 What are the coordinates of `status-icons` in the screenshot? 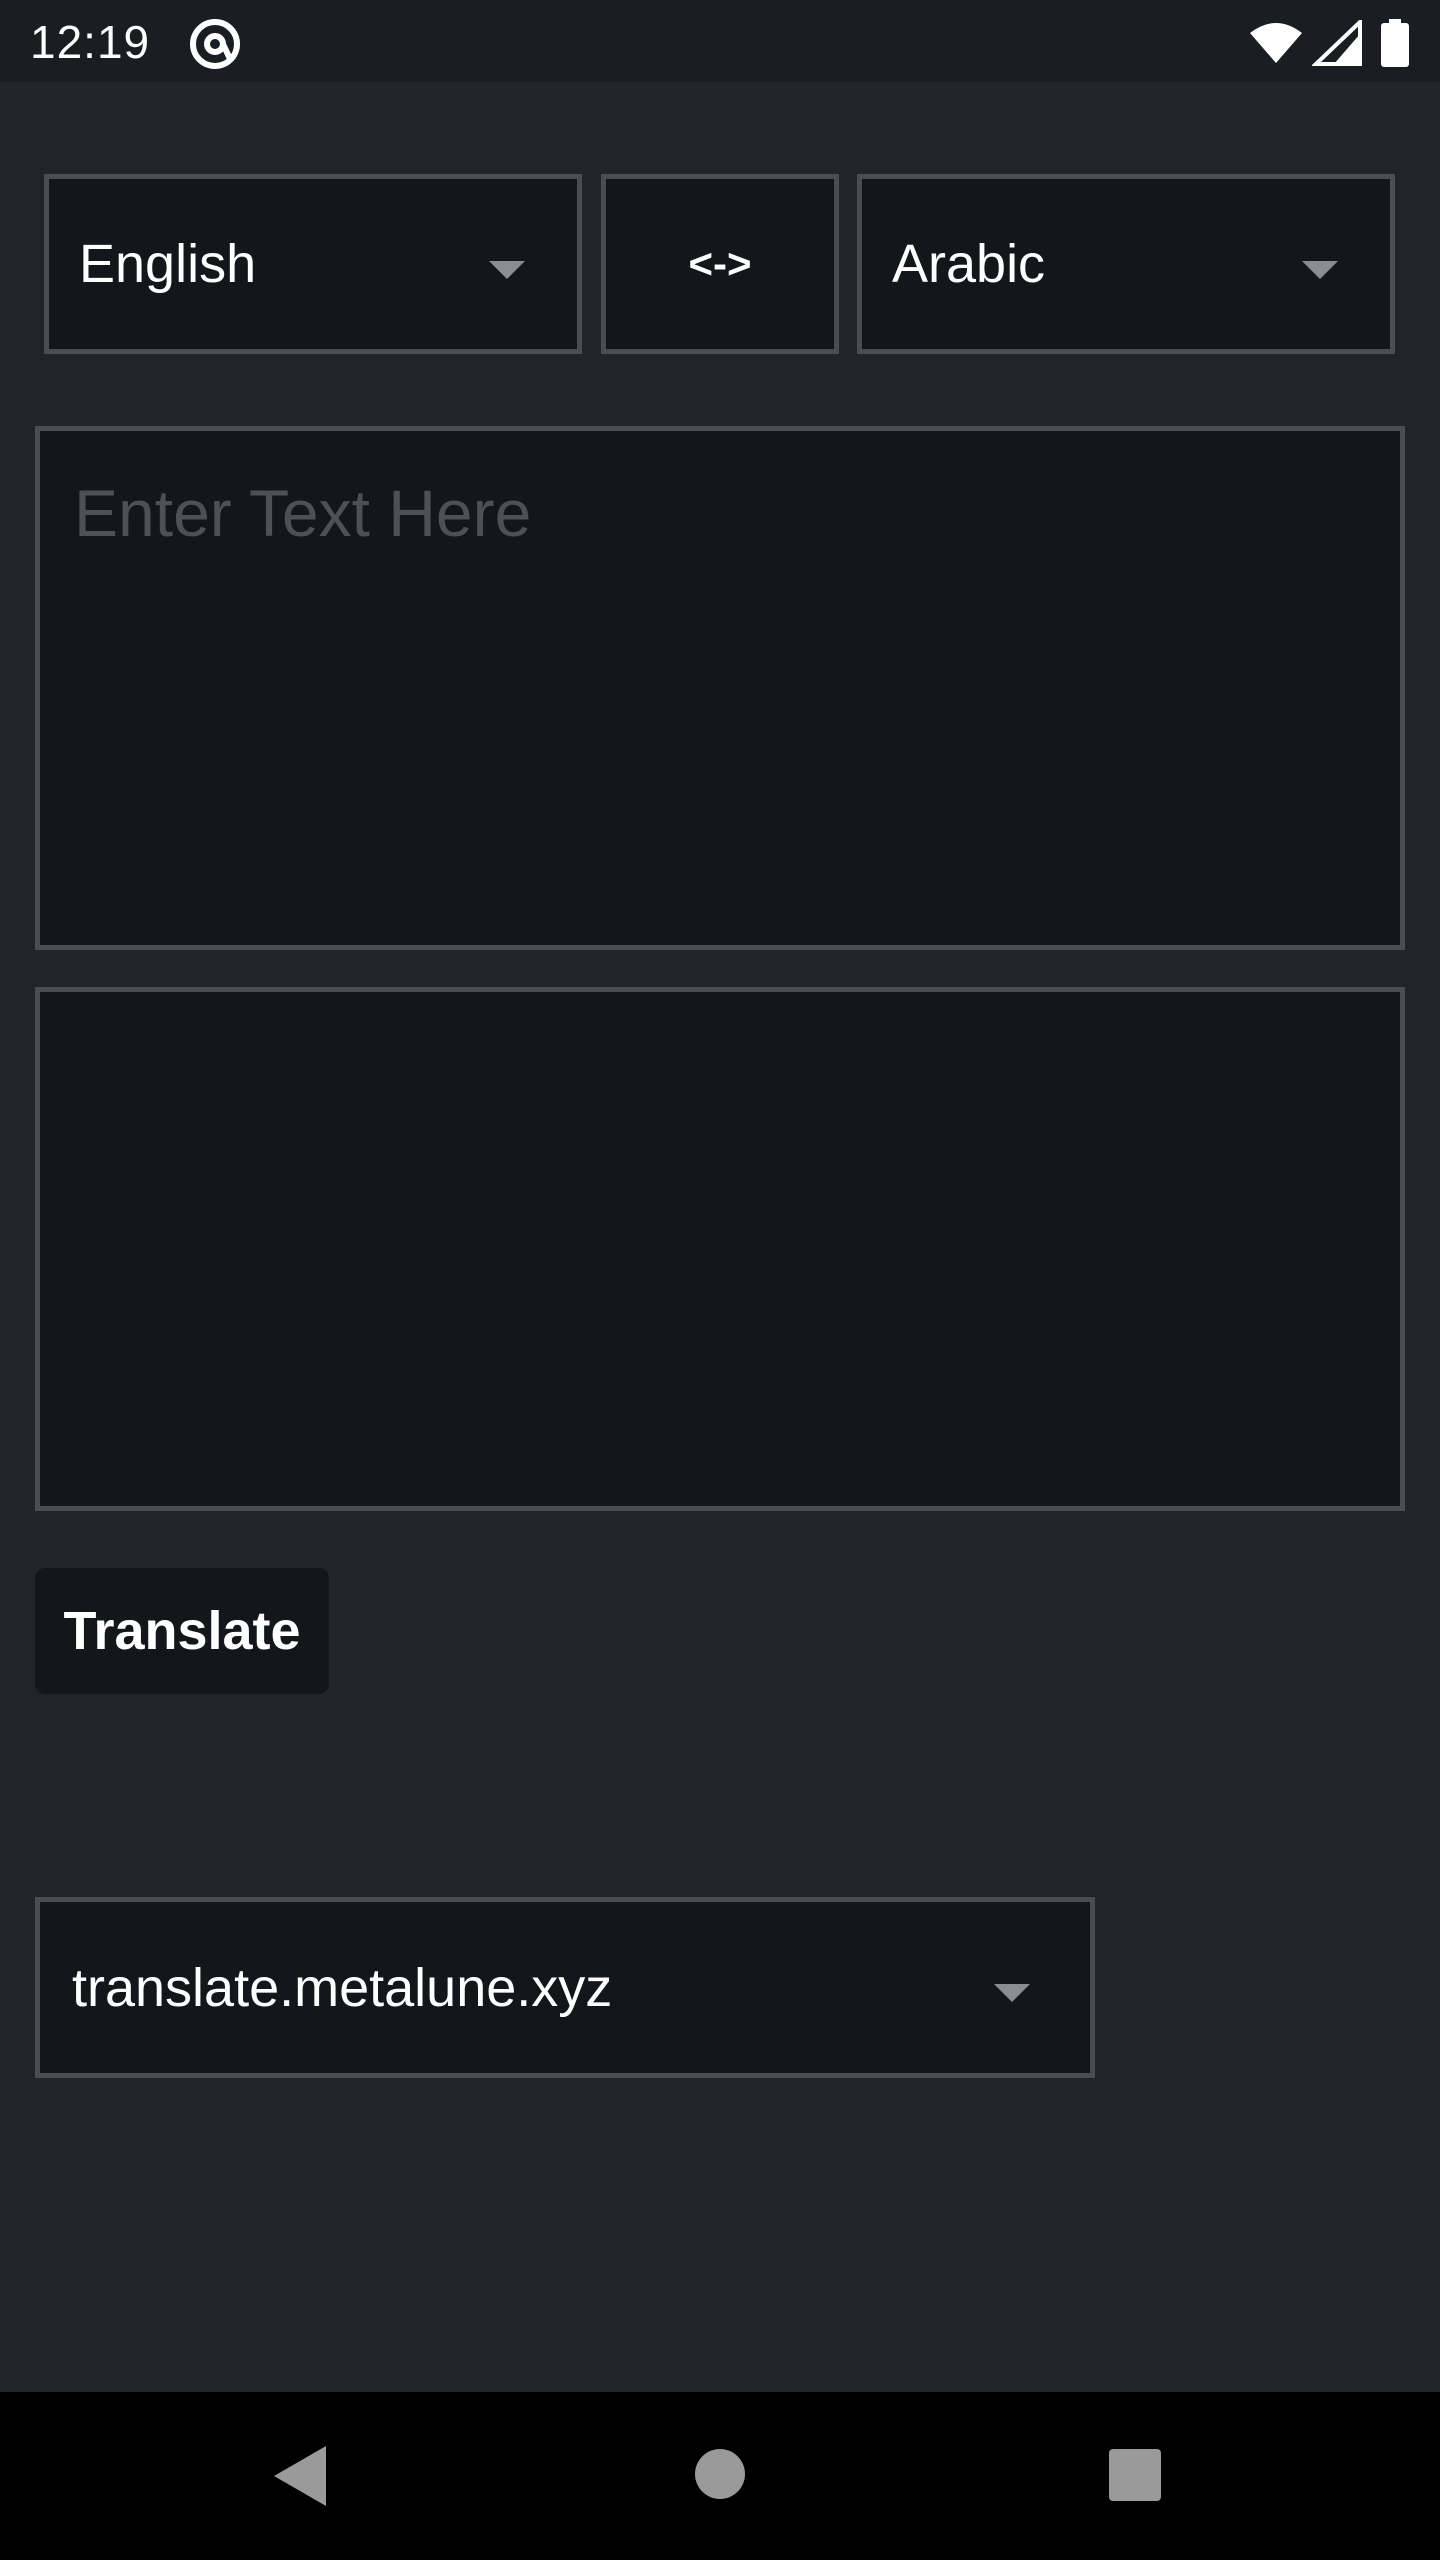 It's located at (1329, 43).